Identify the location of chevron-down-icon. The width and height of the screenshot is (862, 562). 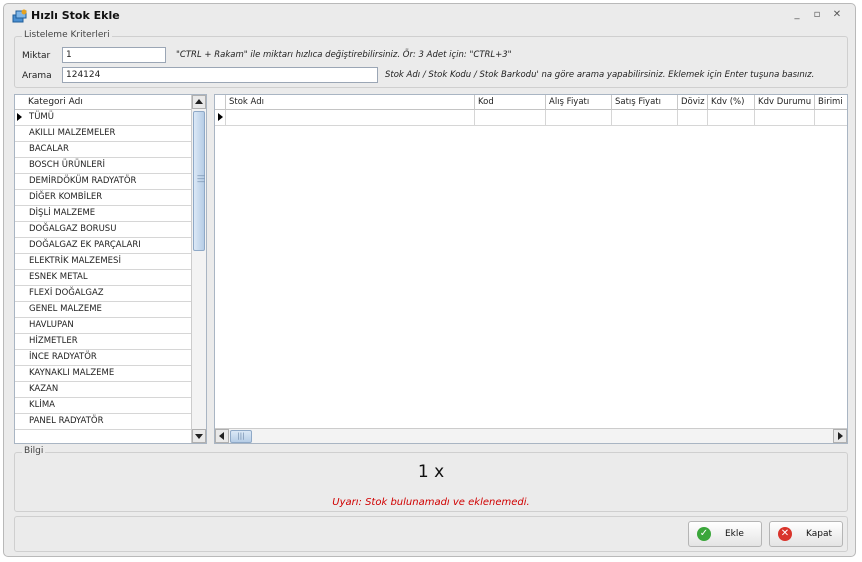
(199, 436).